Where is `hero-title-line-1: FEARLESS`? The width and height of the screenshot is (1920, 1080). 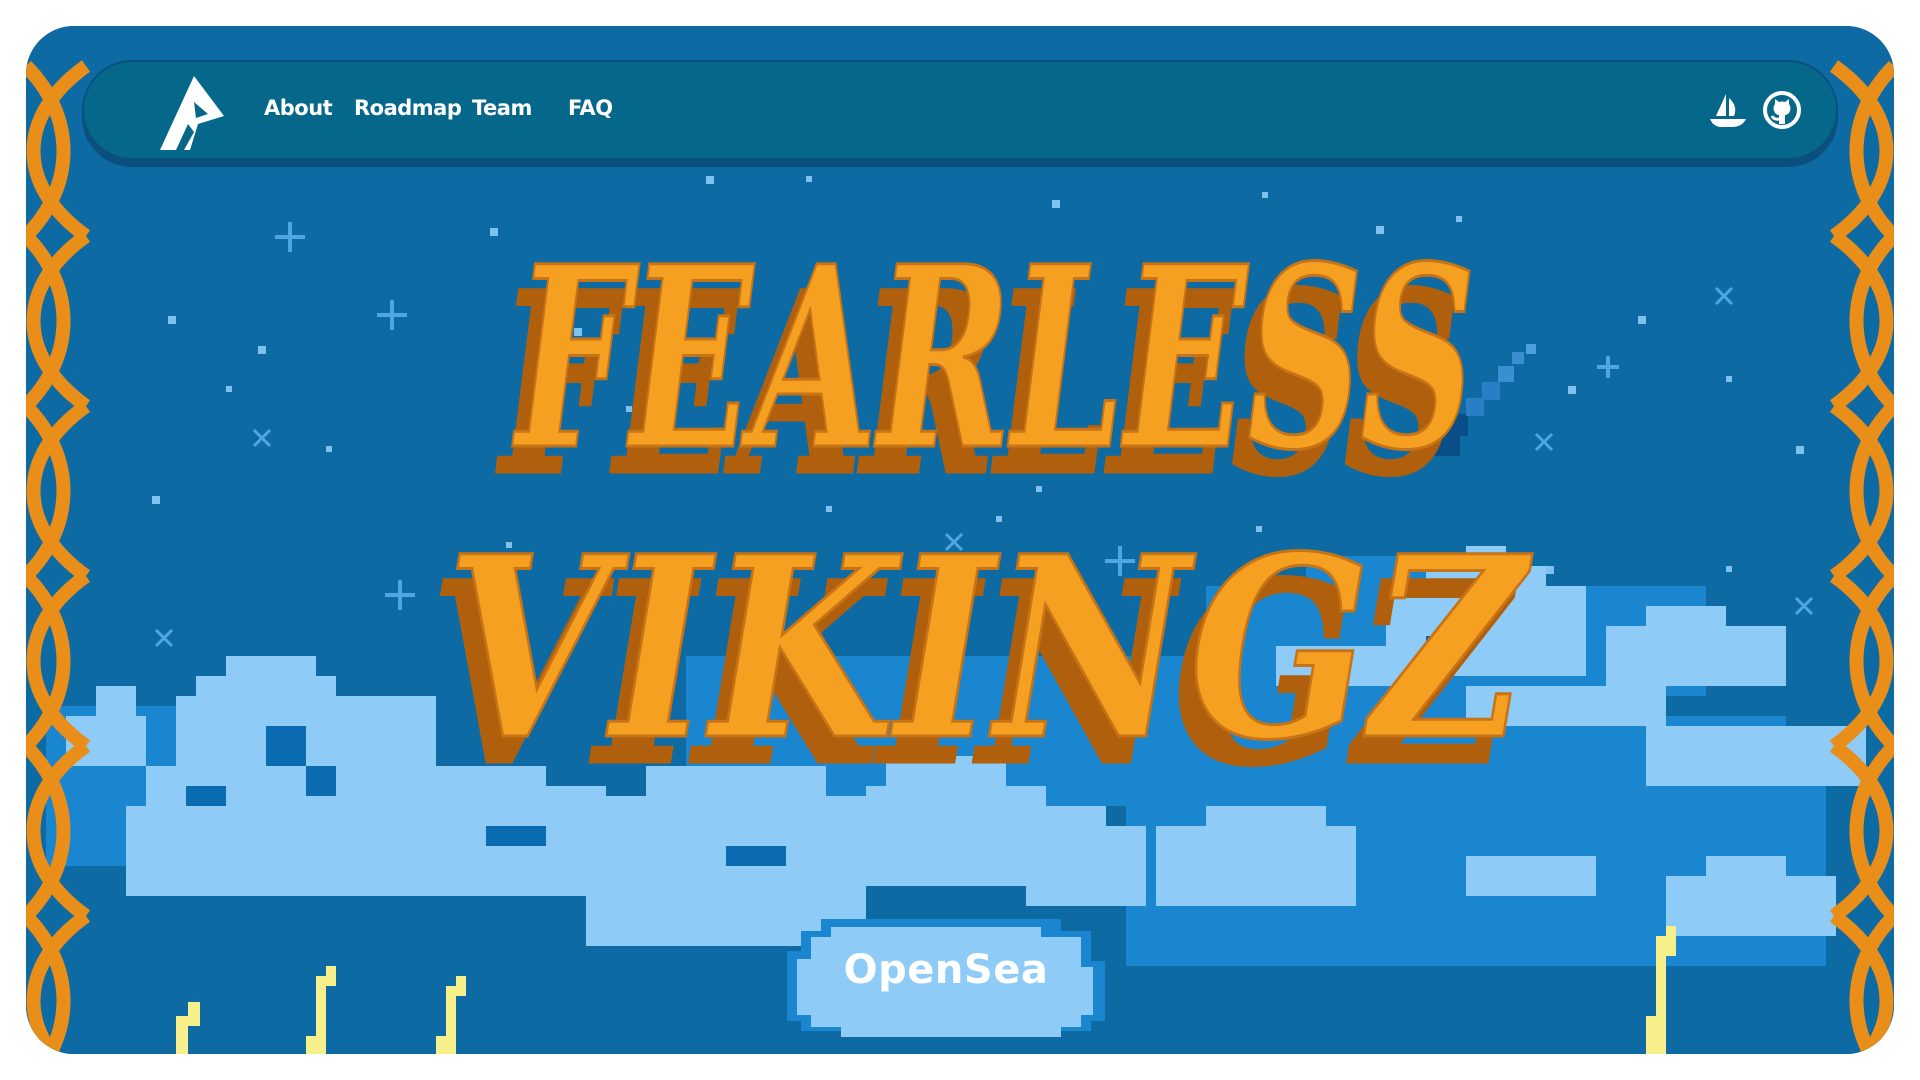
hero-title-line-1: FEARLESS is located at coordinates (994, 358).